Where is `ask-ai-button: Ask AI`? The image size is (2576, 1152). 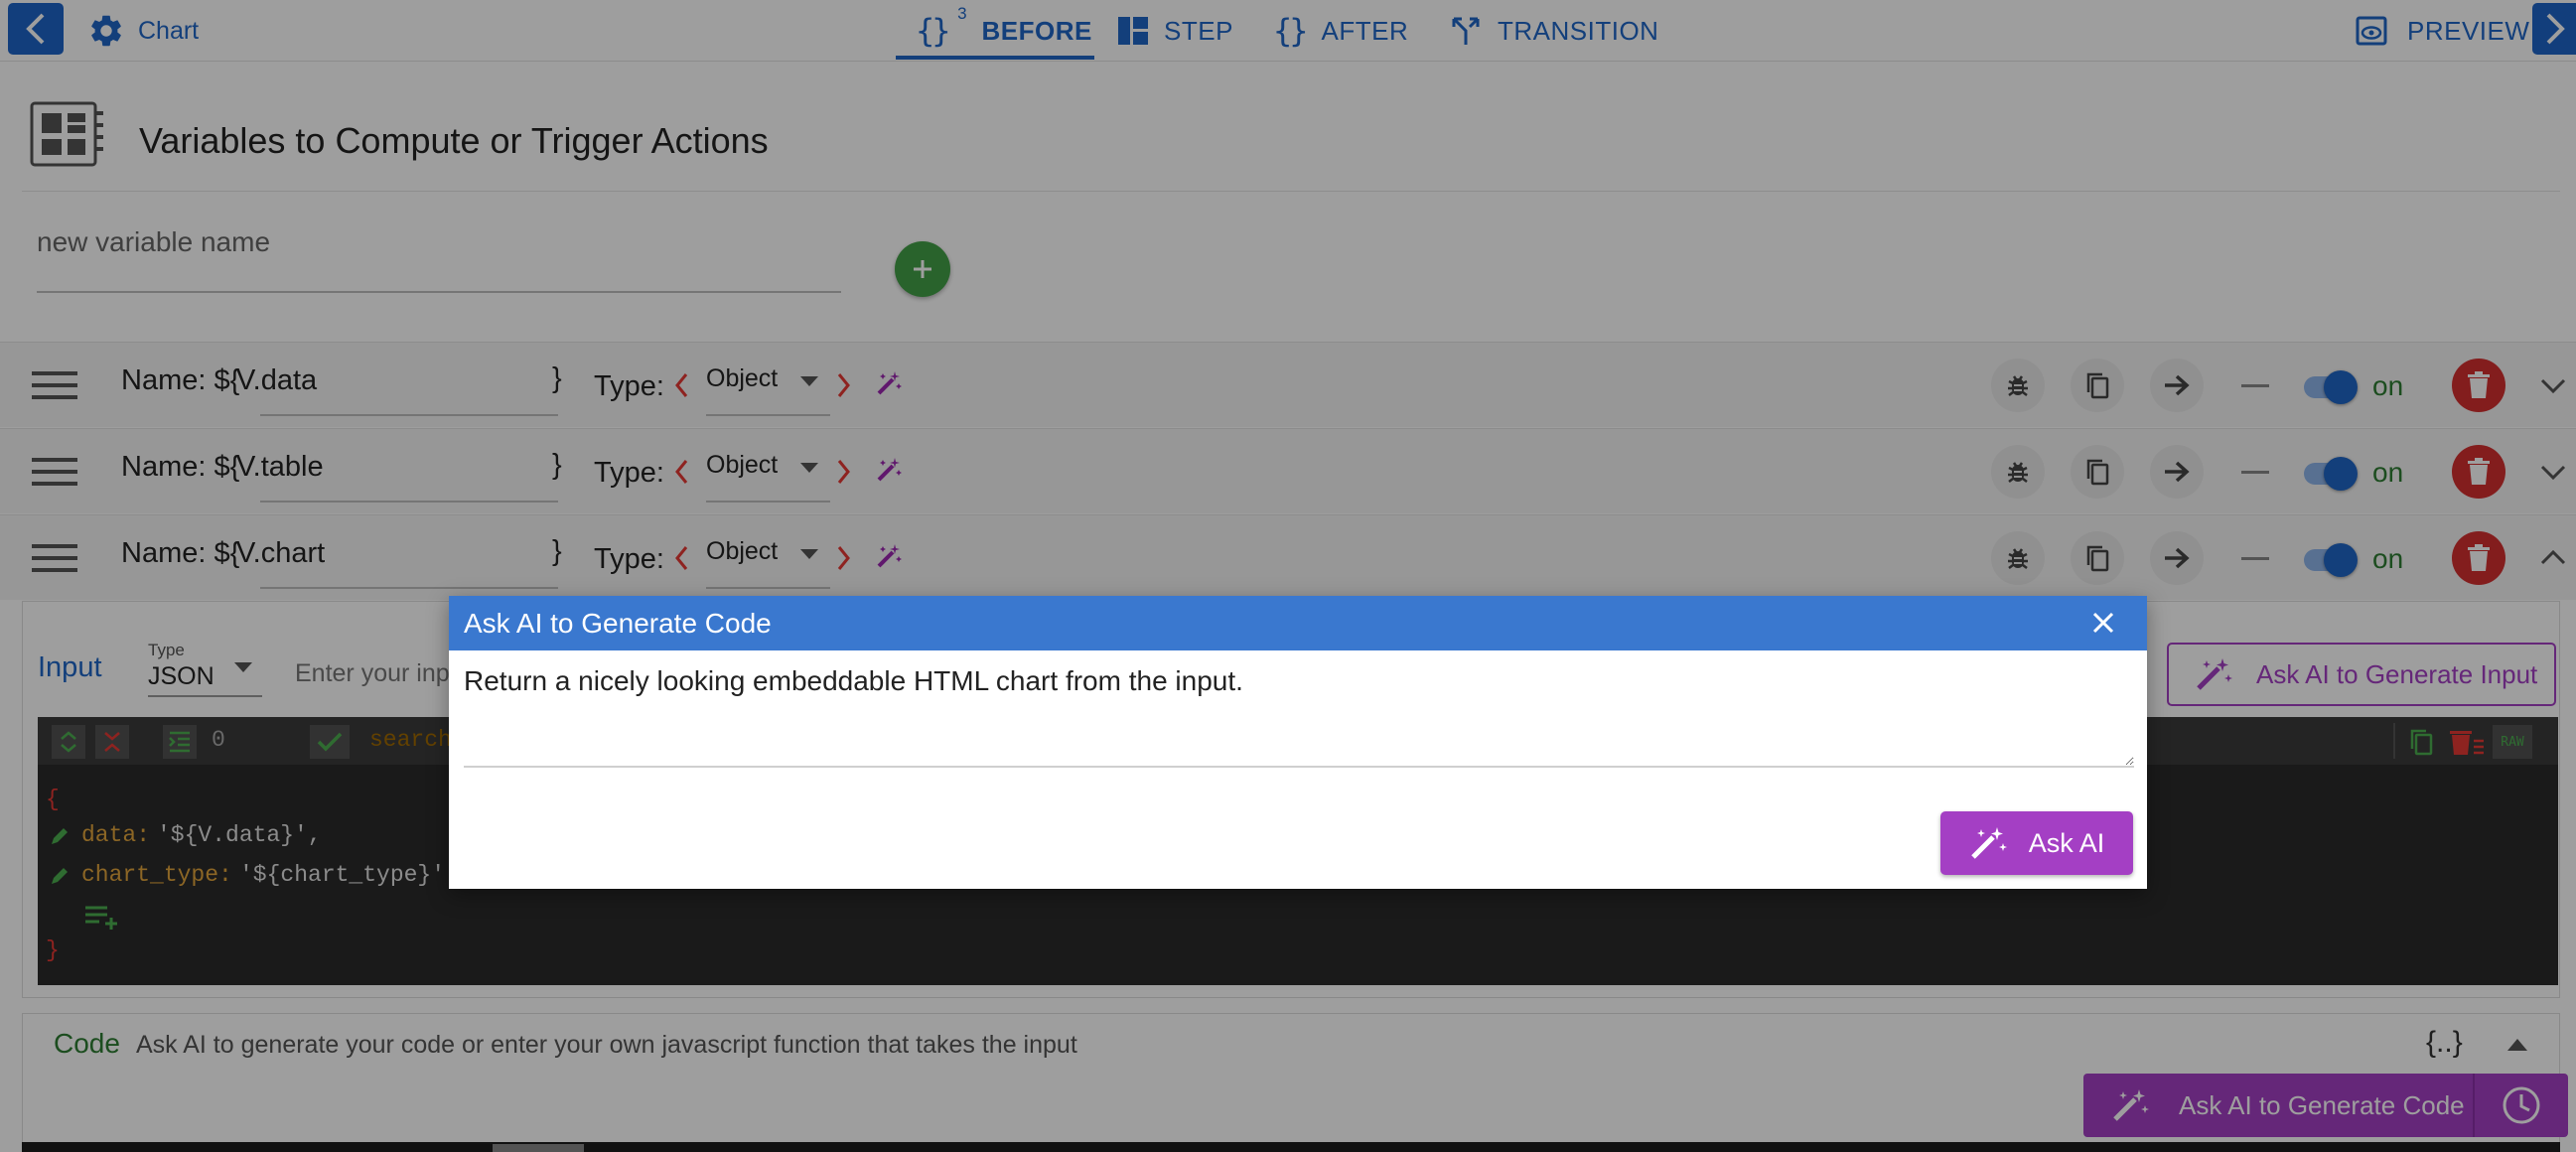 ask-ai-button: Ask AI is located at coordinates (2036, 843).